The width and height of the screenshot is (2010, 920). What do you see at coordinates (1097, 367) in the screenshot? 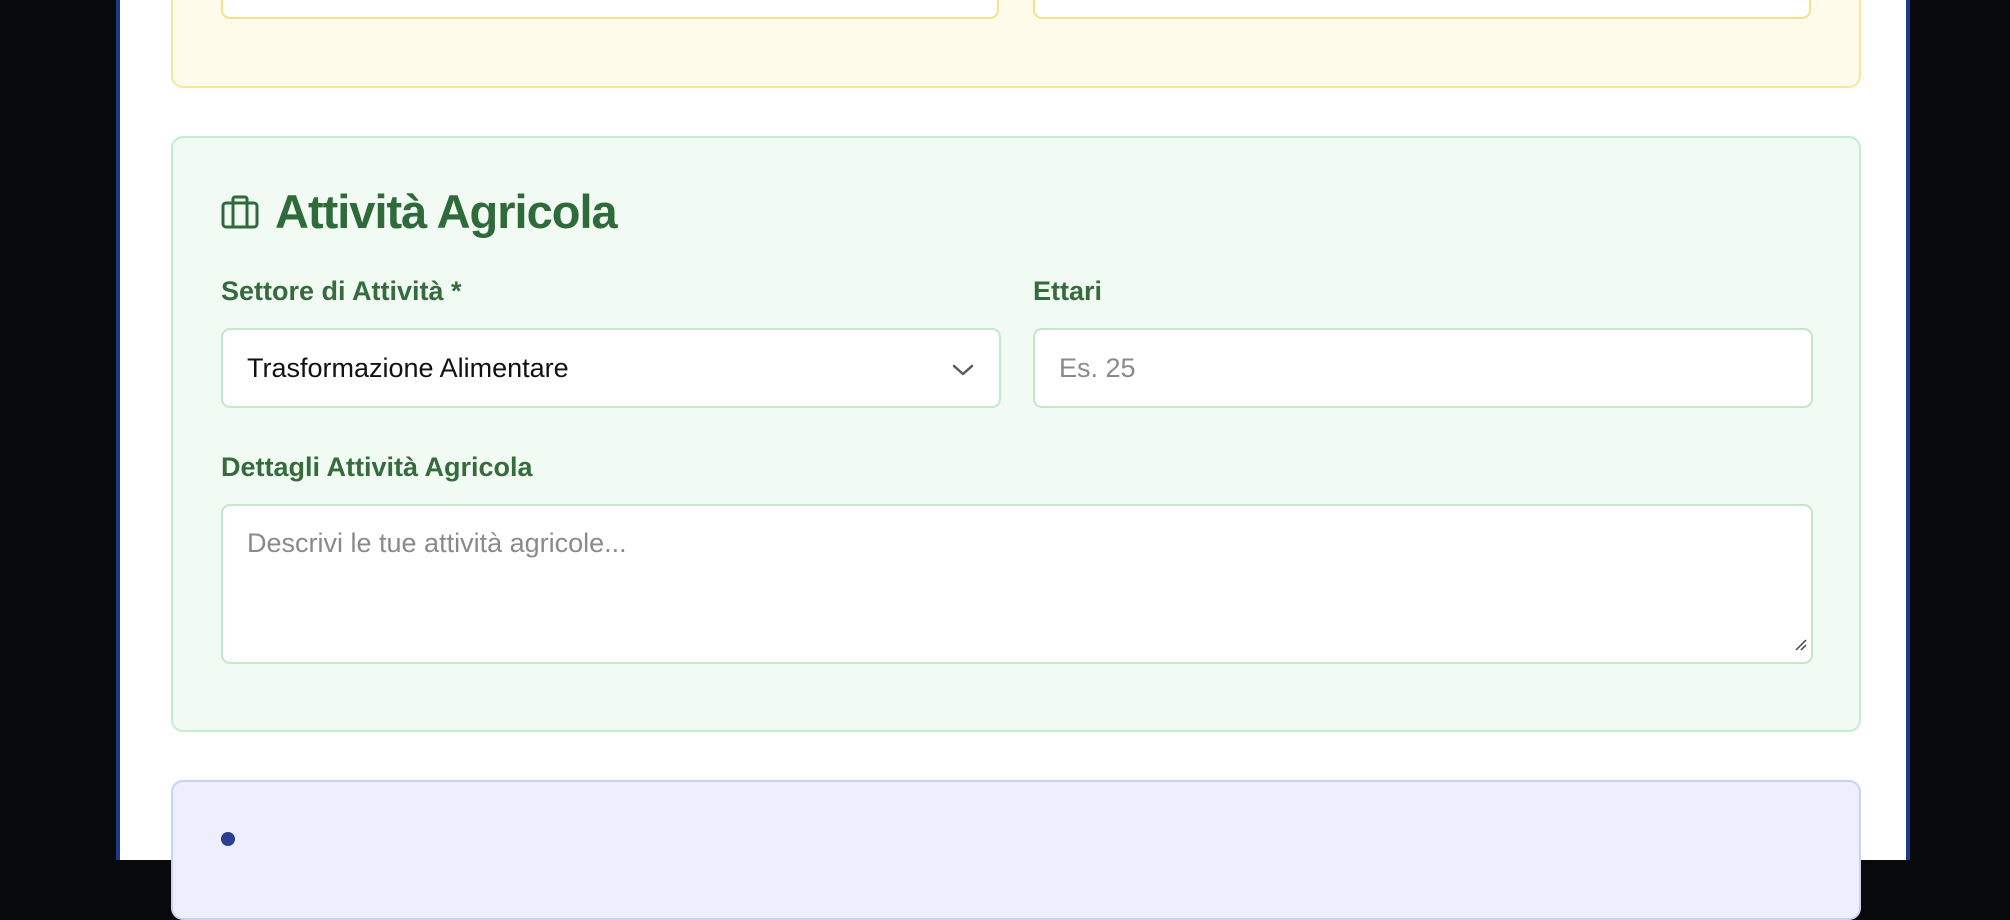
I see `hectares-placeholder: Es. 25` at bounding box center [1097, 367].